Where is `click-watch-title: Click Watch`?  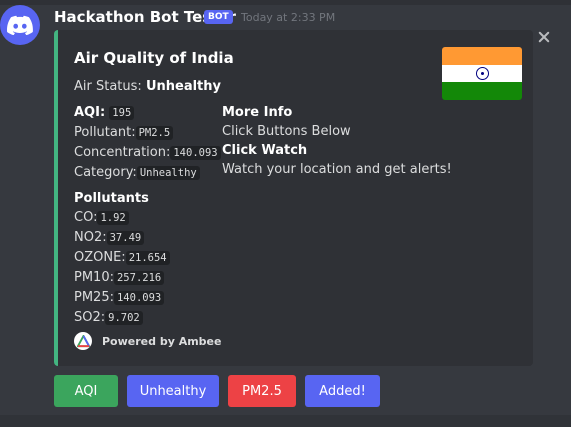 click-watch-title: Click Watch is located at coordinates (265, 150).